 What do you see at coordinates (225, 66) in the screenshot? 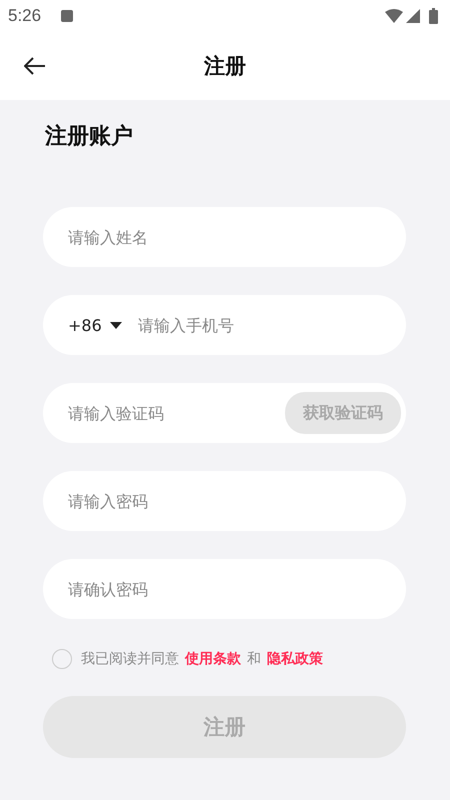
I see `page-title: 注册` at bounding box center [225, 66].